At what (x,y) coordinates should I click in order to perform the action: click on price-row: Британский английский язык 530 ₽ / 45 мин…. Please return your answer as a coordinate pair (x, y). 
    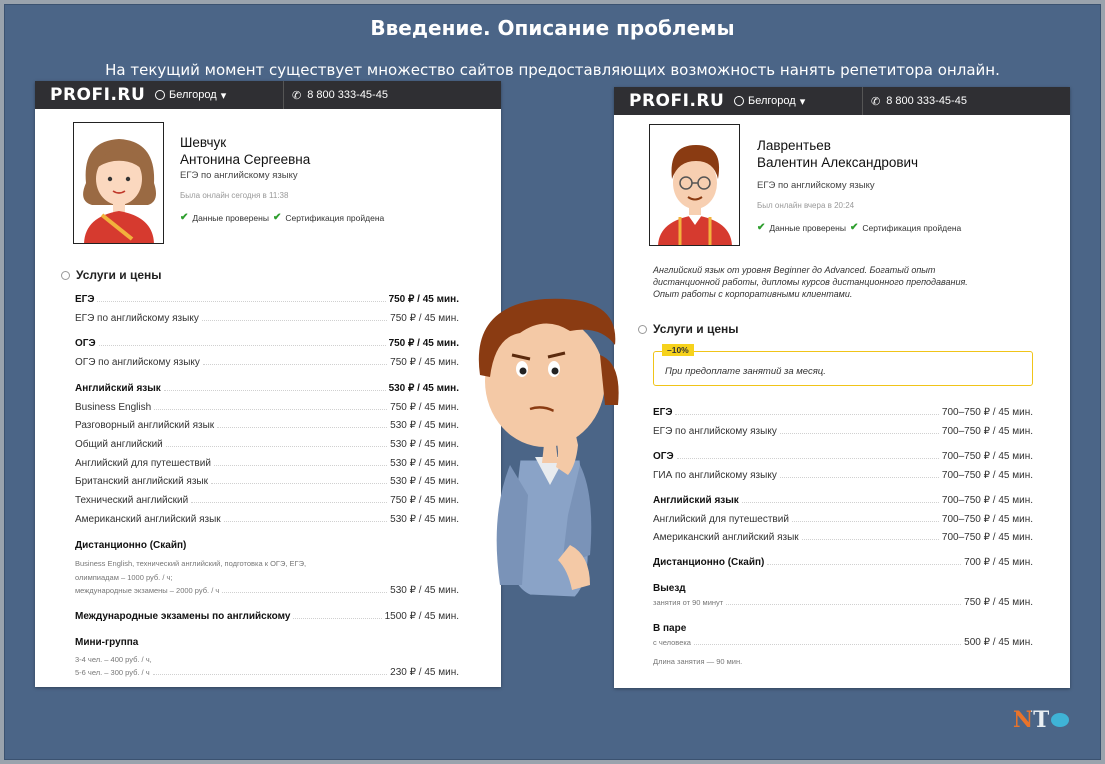
    Looking at the image, I should click on (267, 481).